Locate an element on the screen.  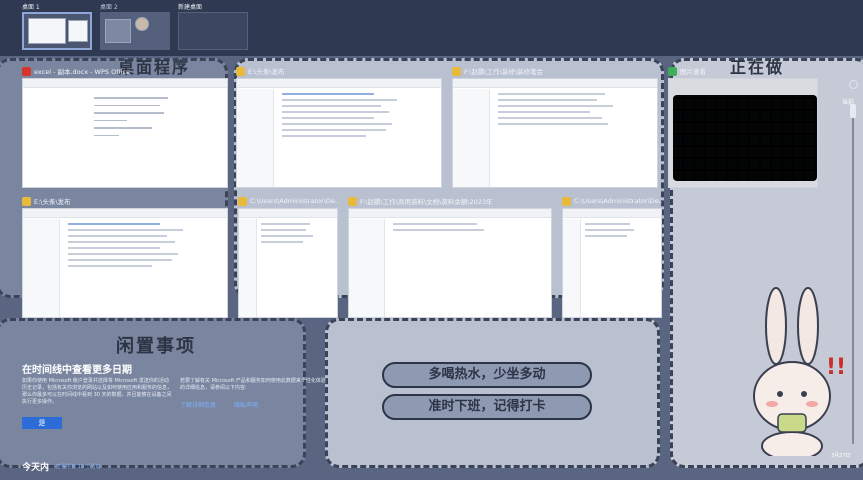
window-title-bar: F:\赵鹏\工作\商用资料\文档\资料余额\2023年 is located at coordinates (450, 201).